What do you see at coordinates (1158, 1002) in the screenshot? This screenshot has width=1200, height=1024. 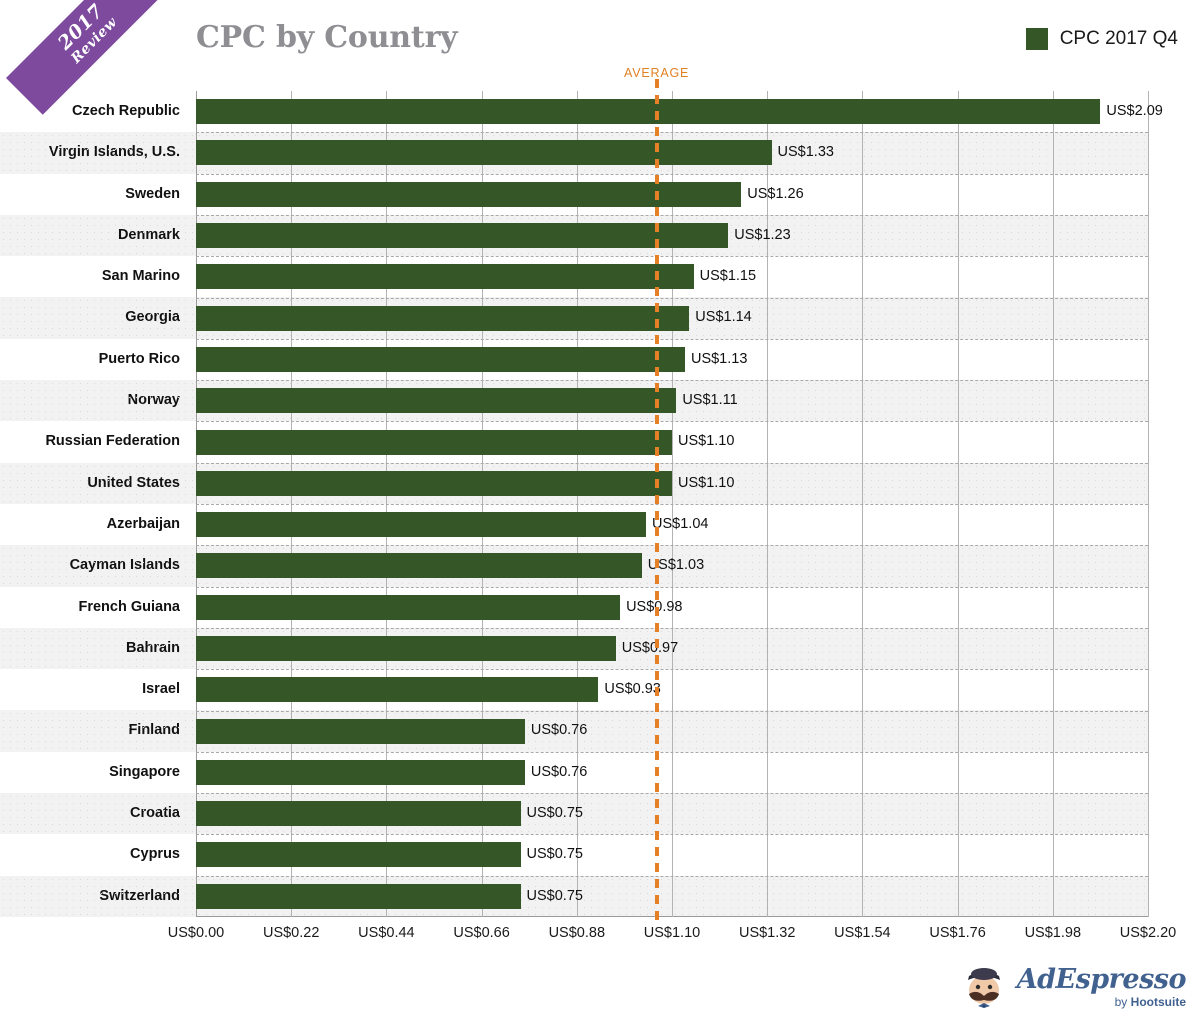 I see `logo-parent: Hootsuite` at bounding box center [1158, 1002].